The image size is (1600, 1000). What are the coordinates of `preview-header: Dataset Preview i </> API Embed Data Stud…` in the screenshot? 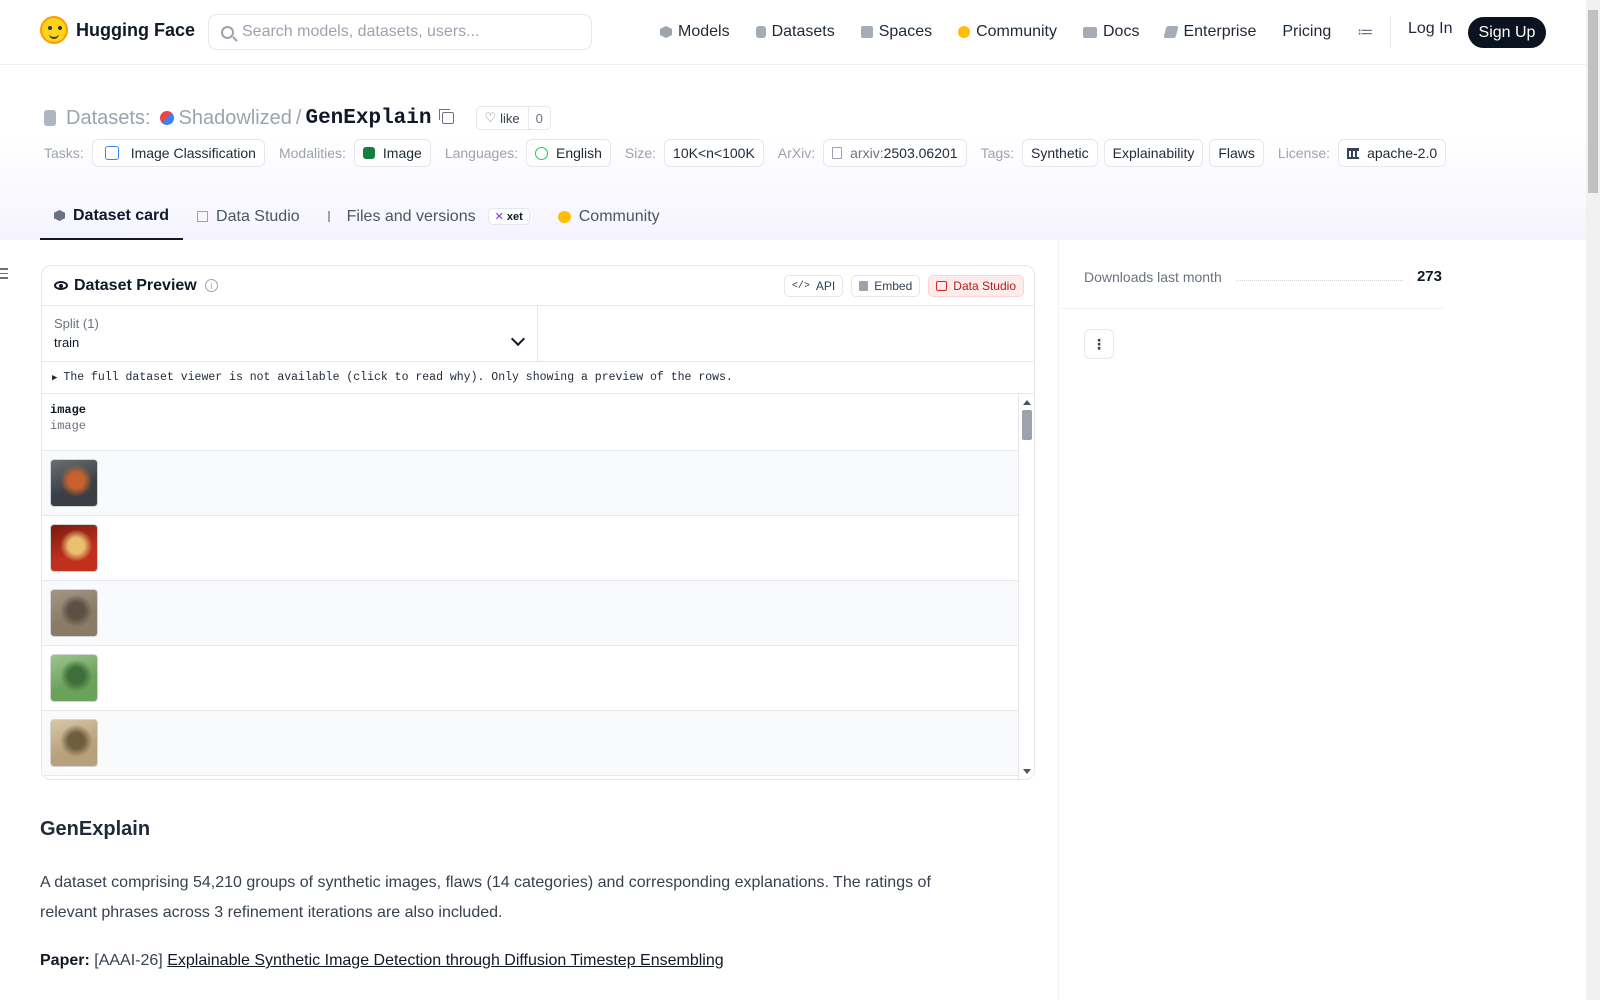 It's located at (538, 286).